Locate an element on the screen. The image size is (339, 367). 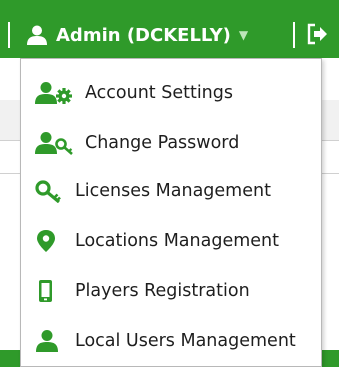
map-marker-icon is located at coordinates (46, 241).